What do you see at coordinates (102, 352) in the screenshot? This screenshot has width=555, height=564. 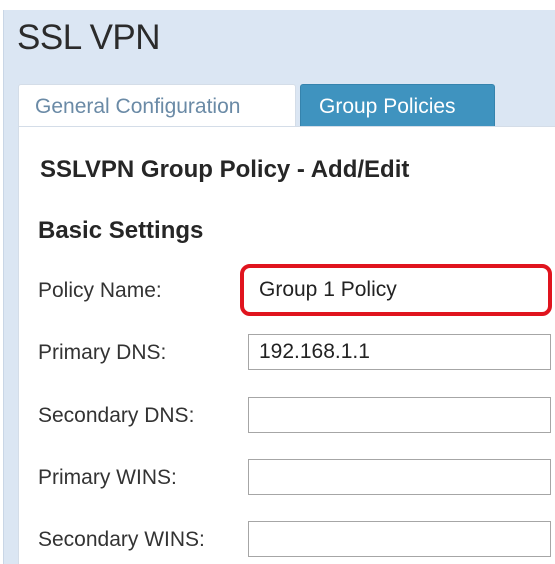 I see `primary-dns-label: Primary DNS:` at bounding box center [102, 352].